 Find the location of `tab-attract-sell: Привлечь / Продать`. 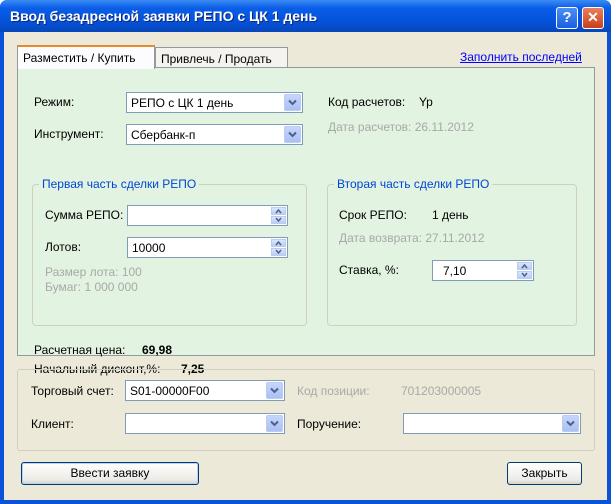

tab-attract-sell: Привлечь / Продать is located at coordinates (221, 58).